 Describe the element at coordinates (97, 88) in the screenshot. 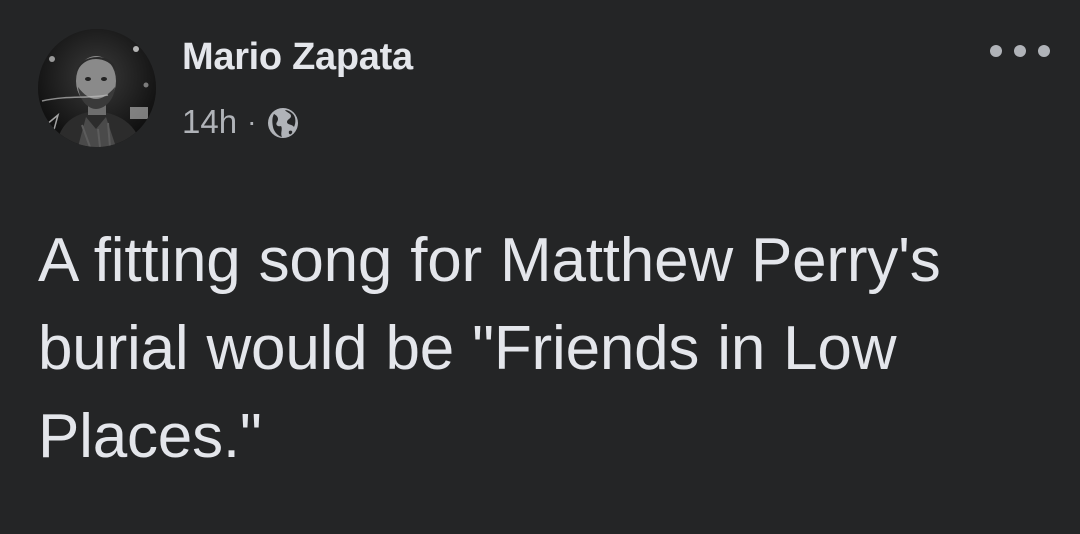

I see `avatar` at that location.